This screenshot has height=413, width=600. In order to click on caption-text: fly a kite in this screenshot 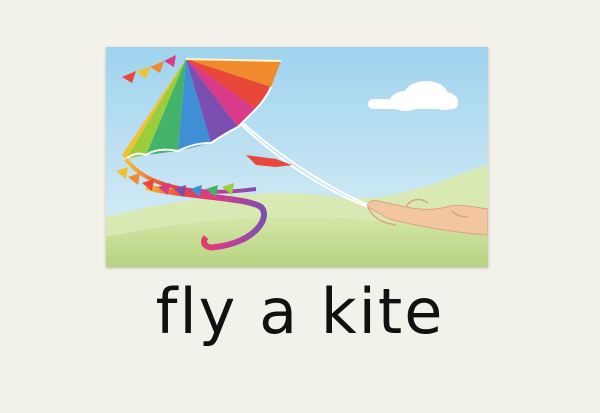, I will do `click(300, 311)`.